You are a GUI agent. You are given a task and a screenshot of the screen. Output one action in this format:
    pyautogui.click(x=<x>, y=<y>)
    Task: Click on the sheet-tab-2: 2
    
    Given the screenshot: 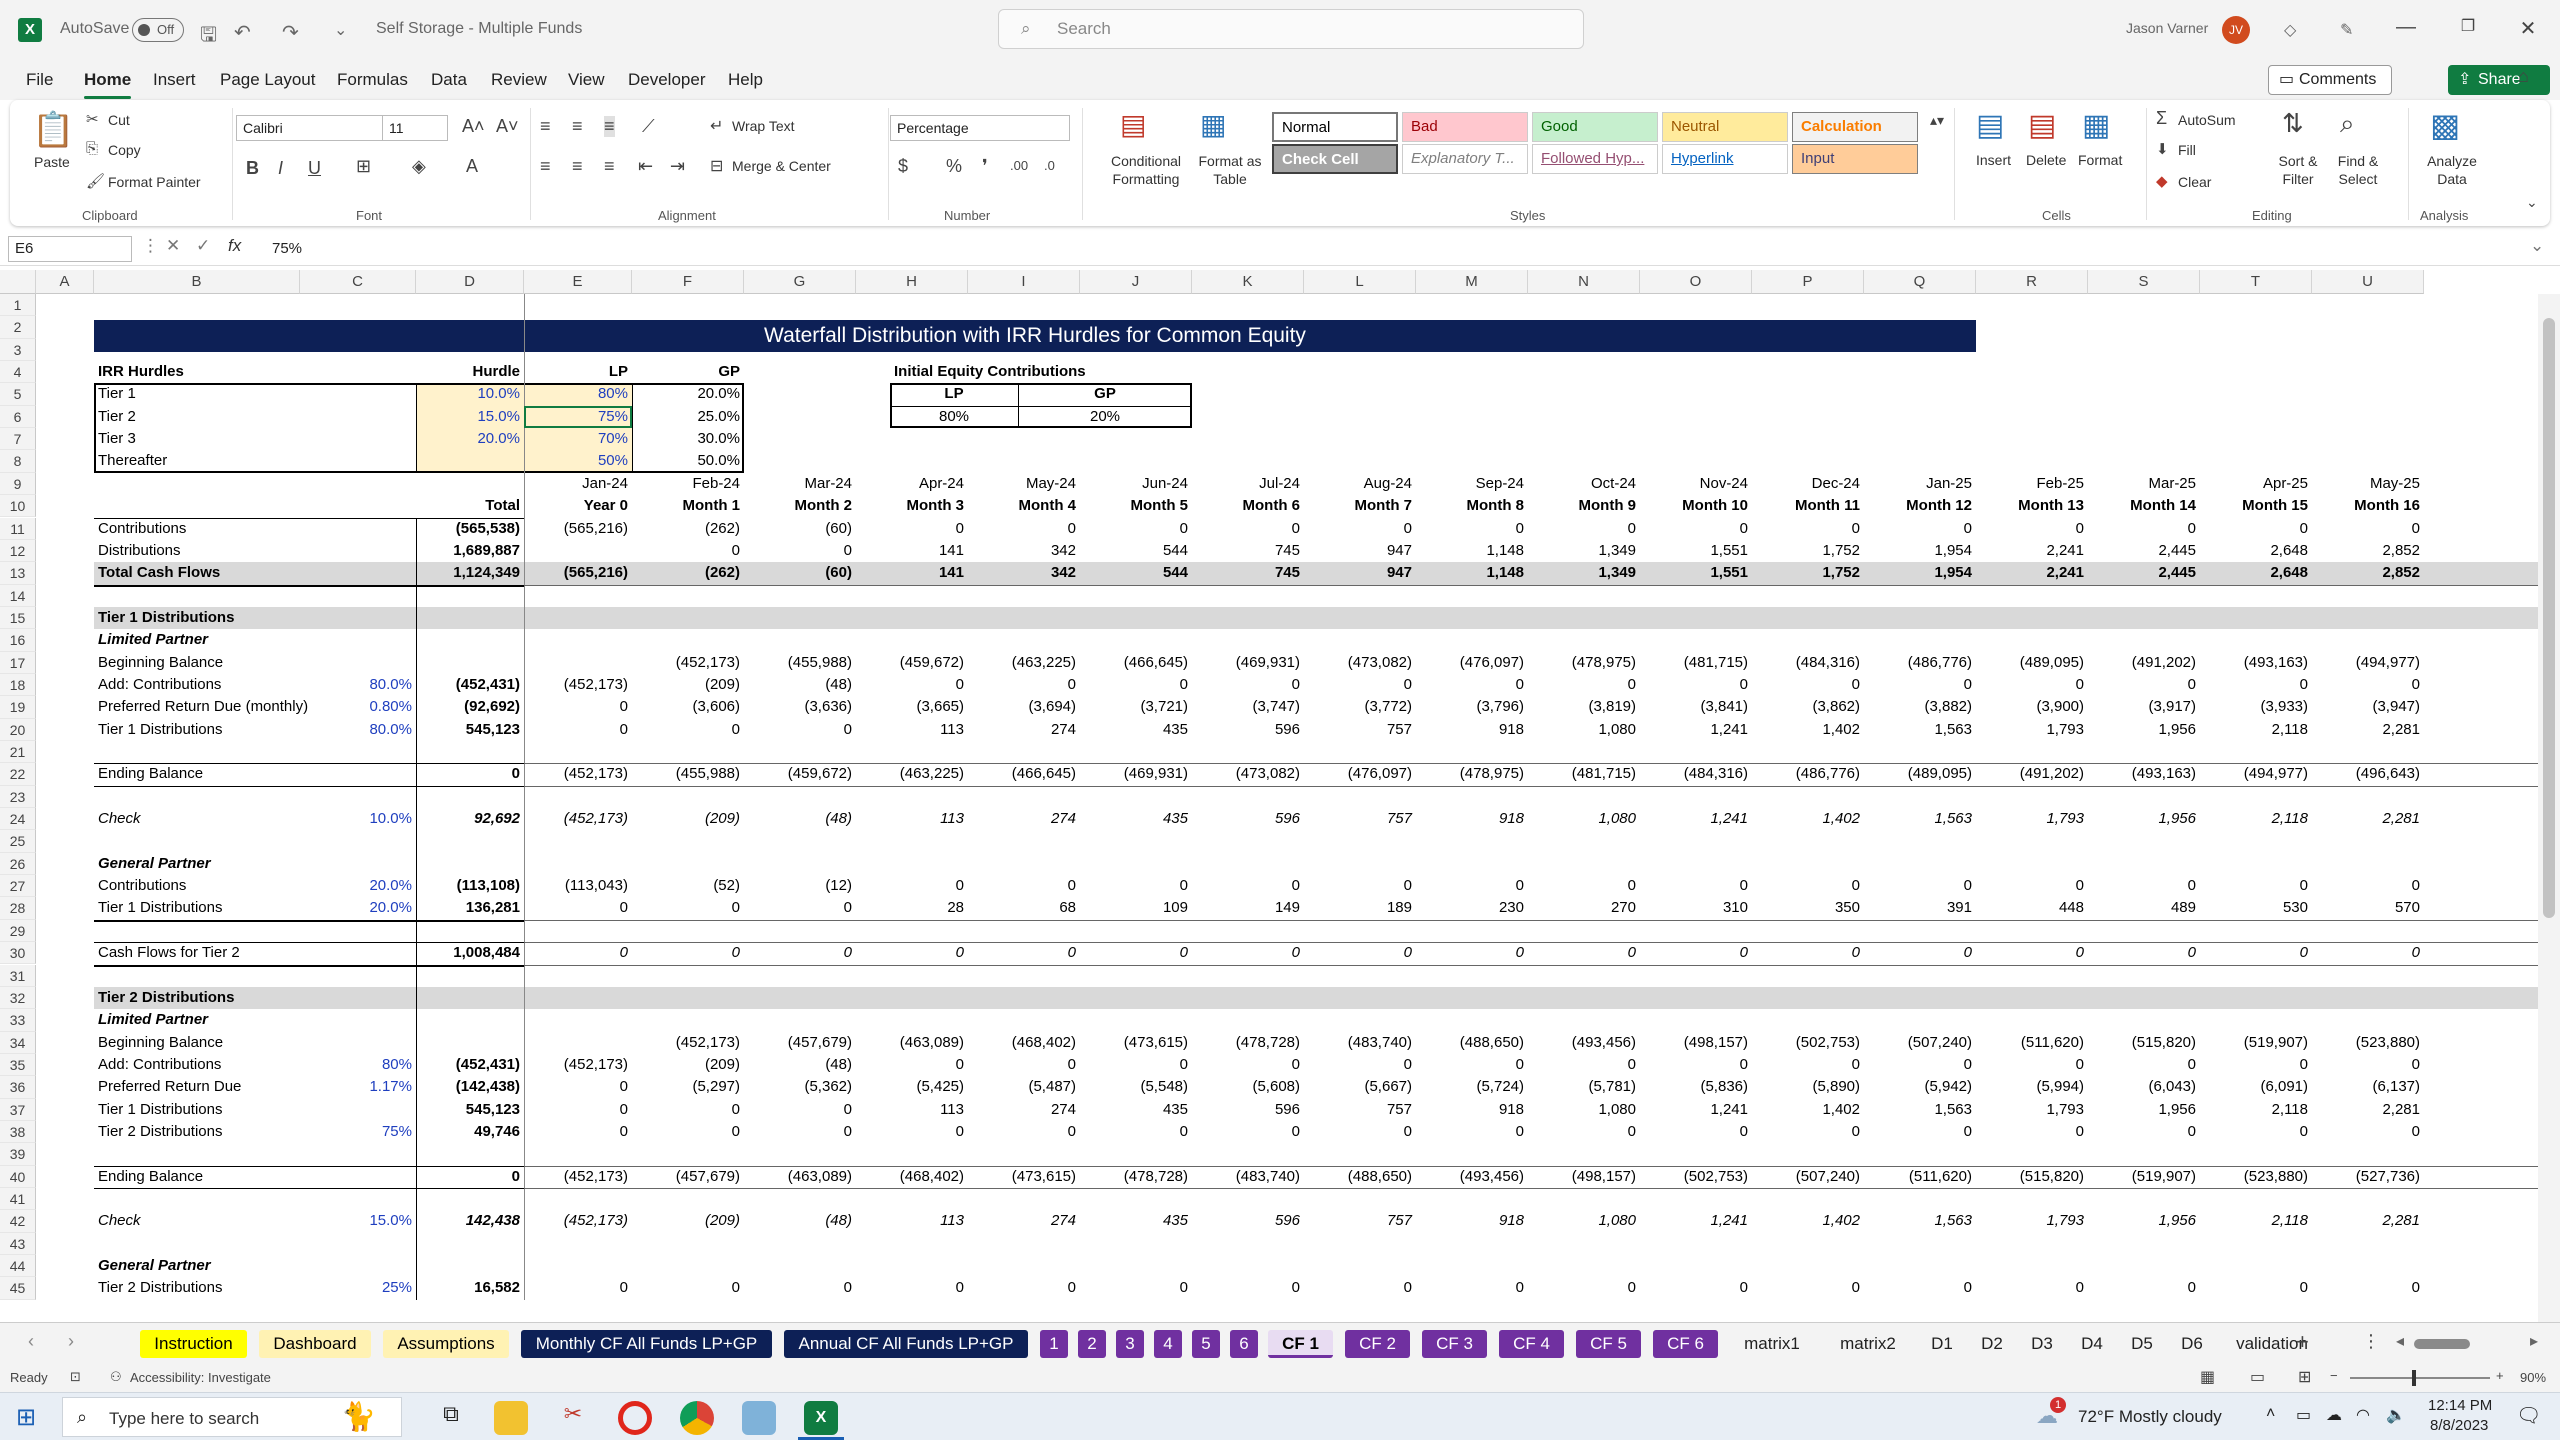 What is the action you would take?
    pyautogui.click(x=1092, y=1344)
    